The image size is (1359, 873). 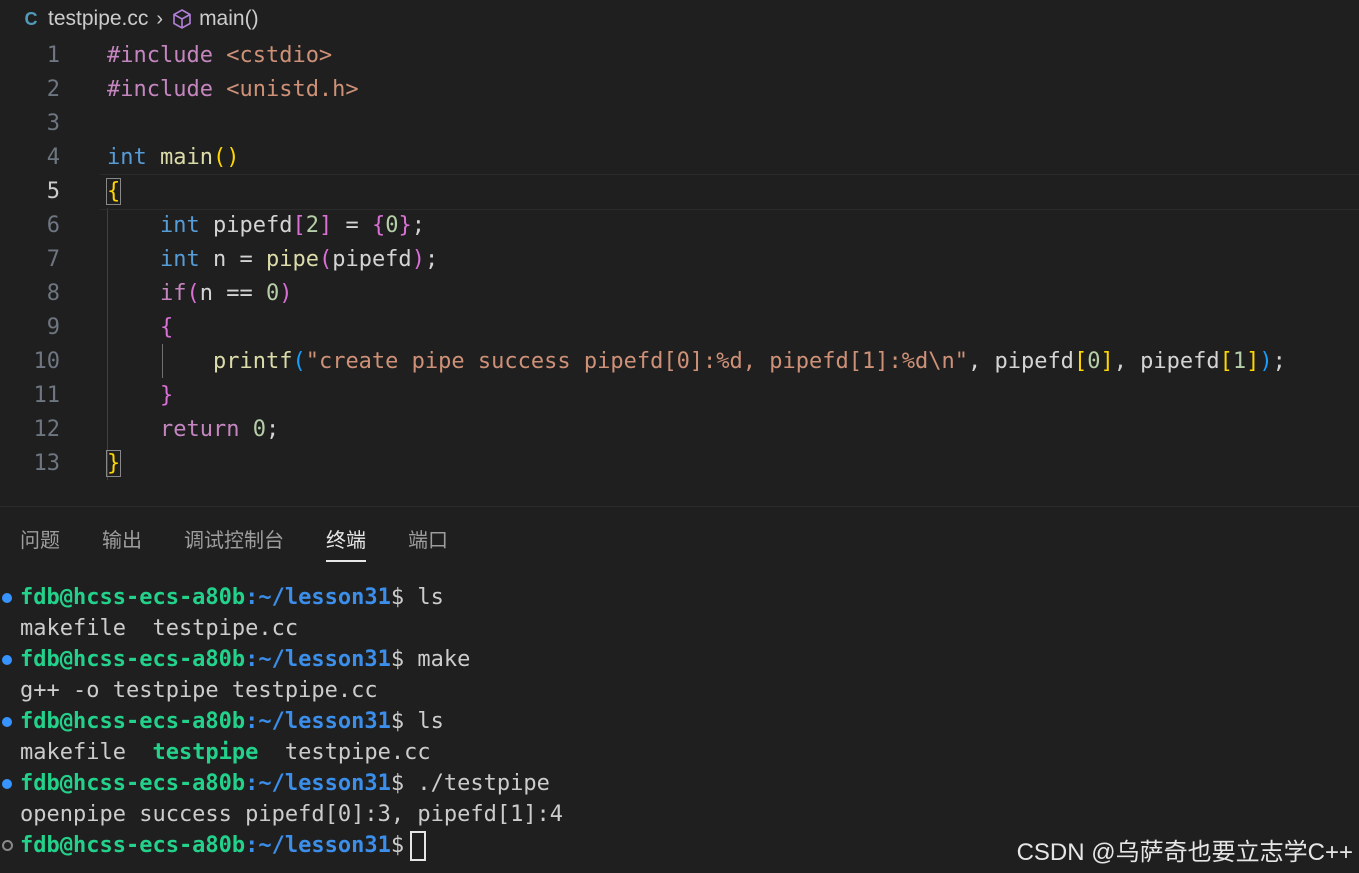 I want to click on line-number: 4, so click(x=53, y=157).